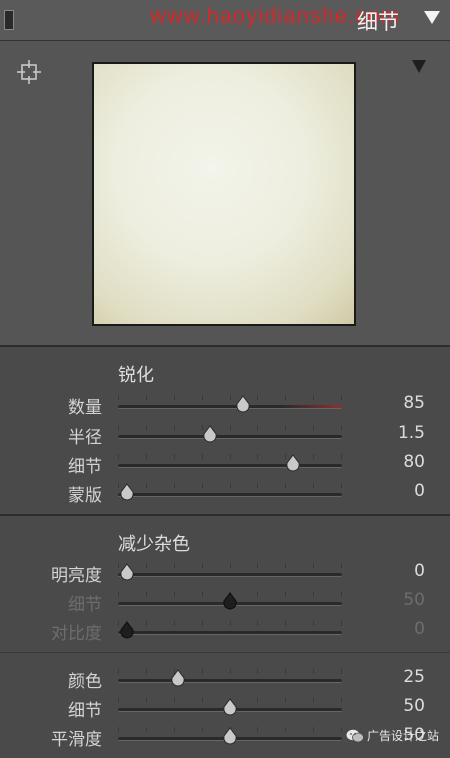  What do you see at coordinates (85, 682) in the screenshot?
I see `slider-label: 颜色` at bounding box center [85, 682].